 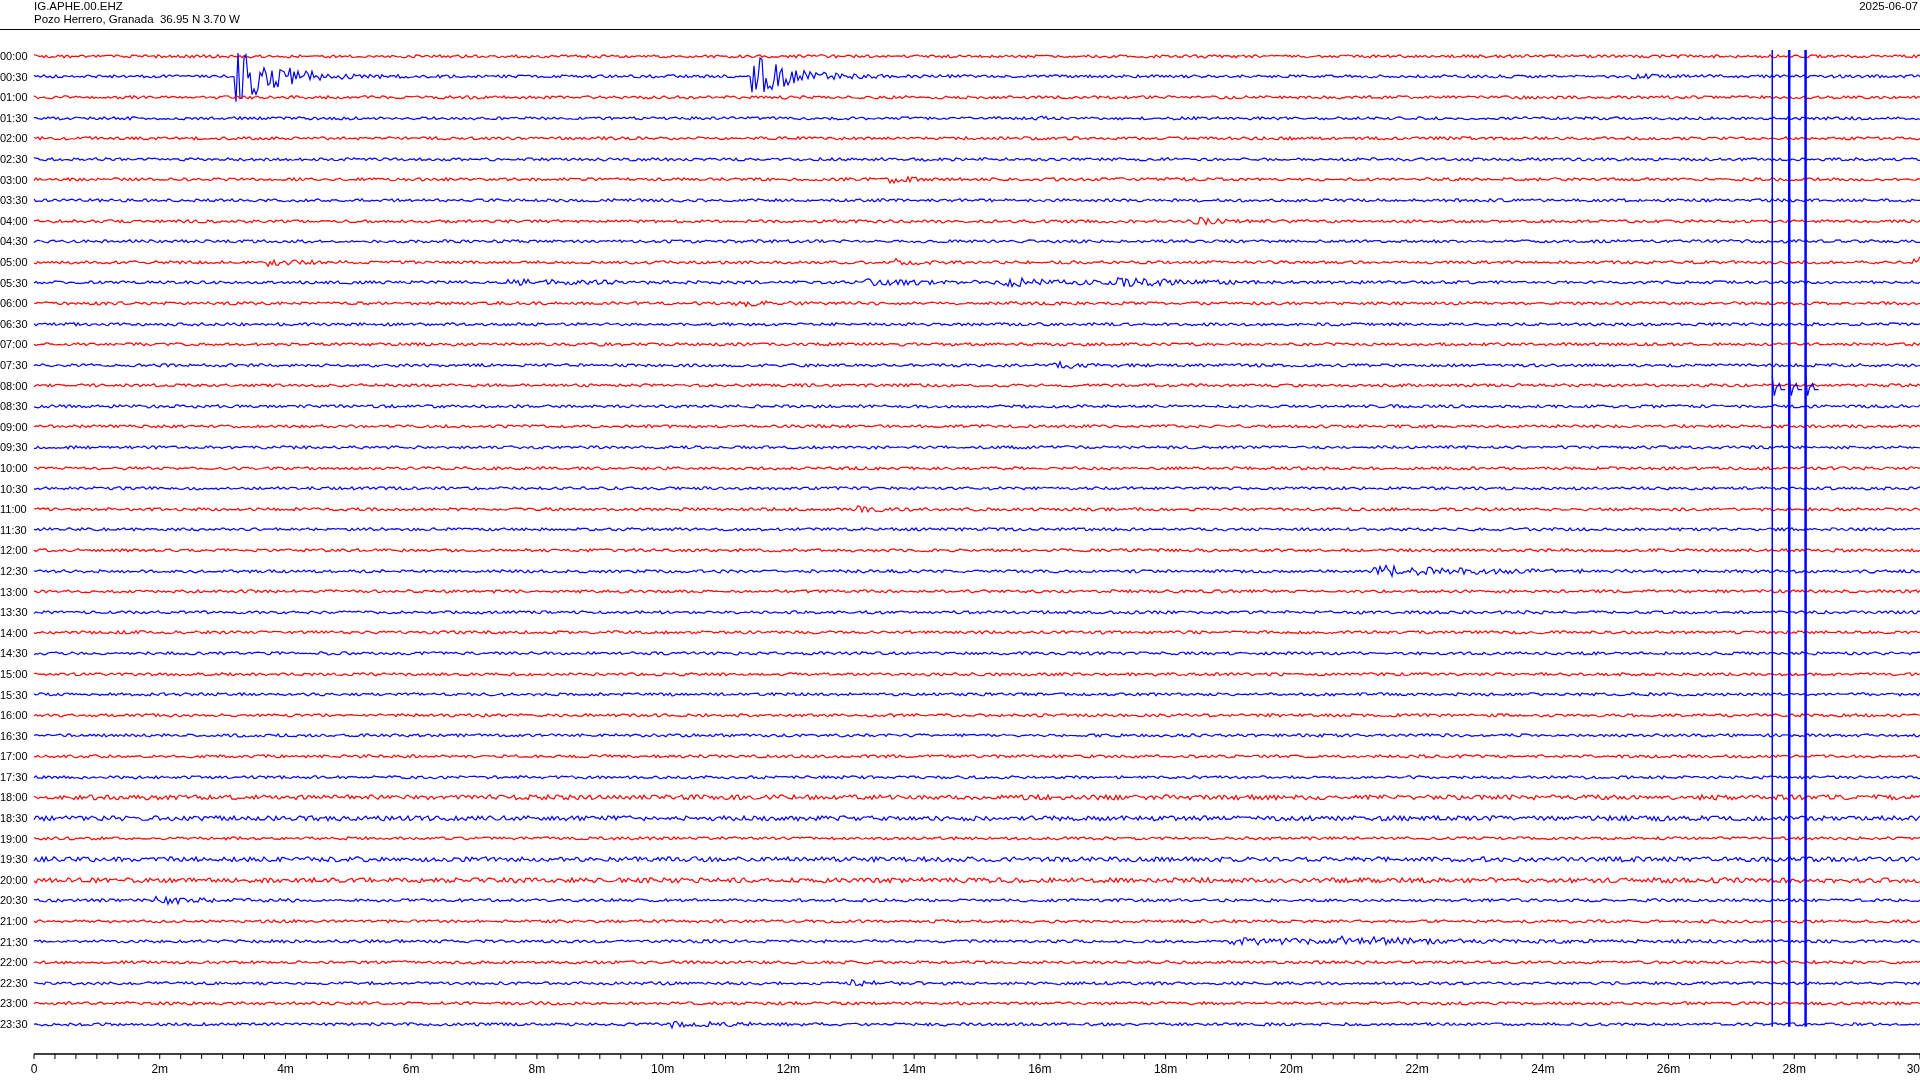 What do you see at coordinates (137, 19) in the screenshot?
I see `station-location: Pozo Herrero, Granada 36.95 N 3.70 W` at bounding box center [137, 19].